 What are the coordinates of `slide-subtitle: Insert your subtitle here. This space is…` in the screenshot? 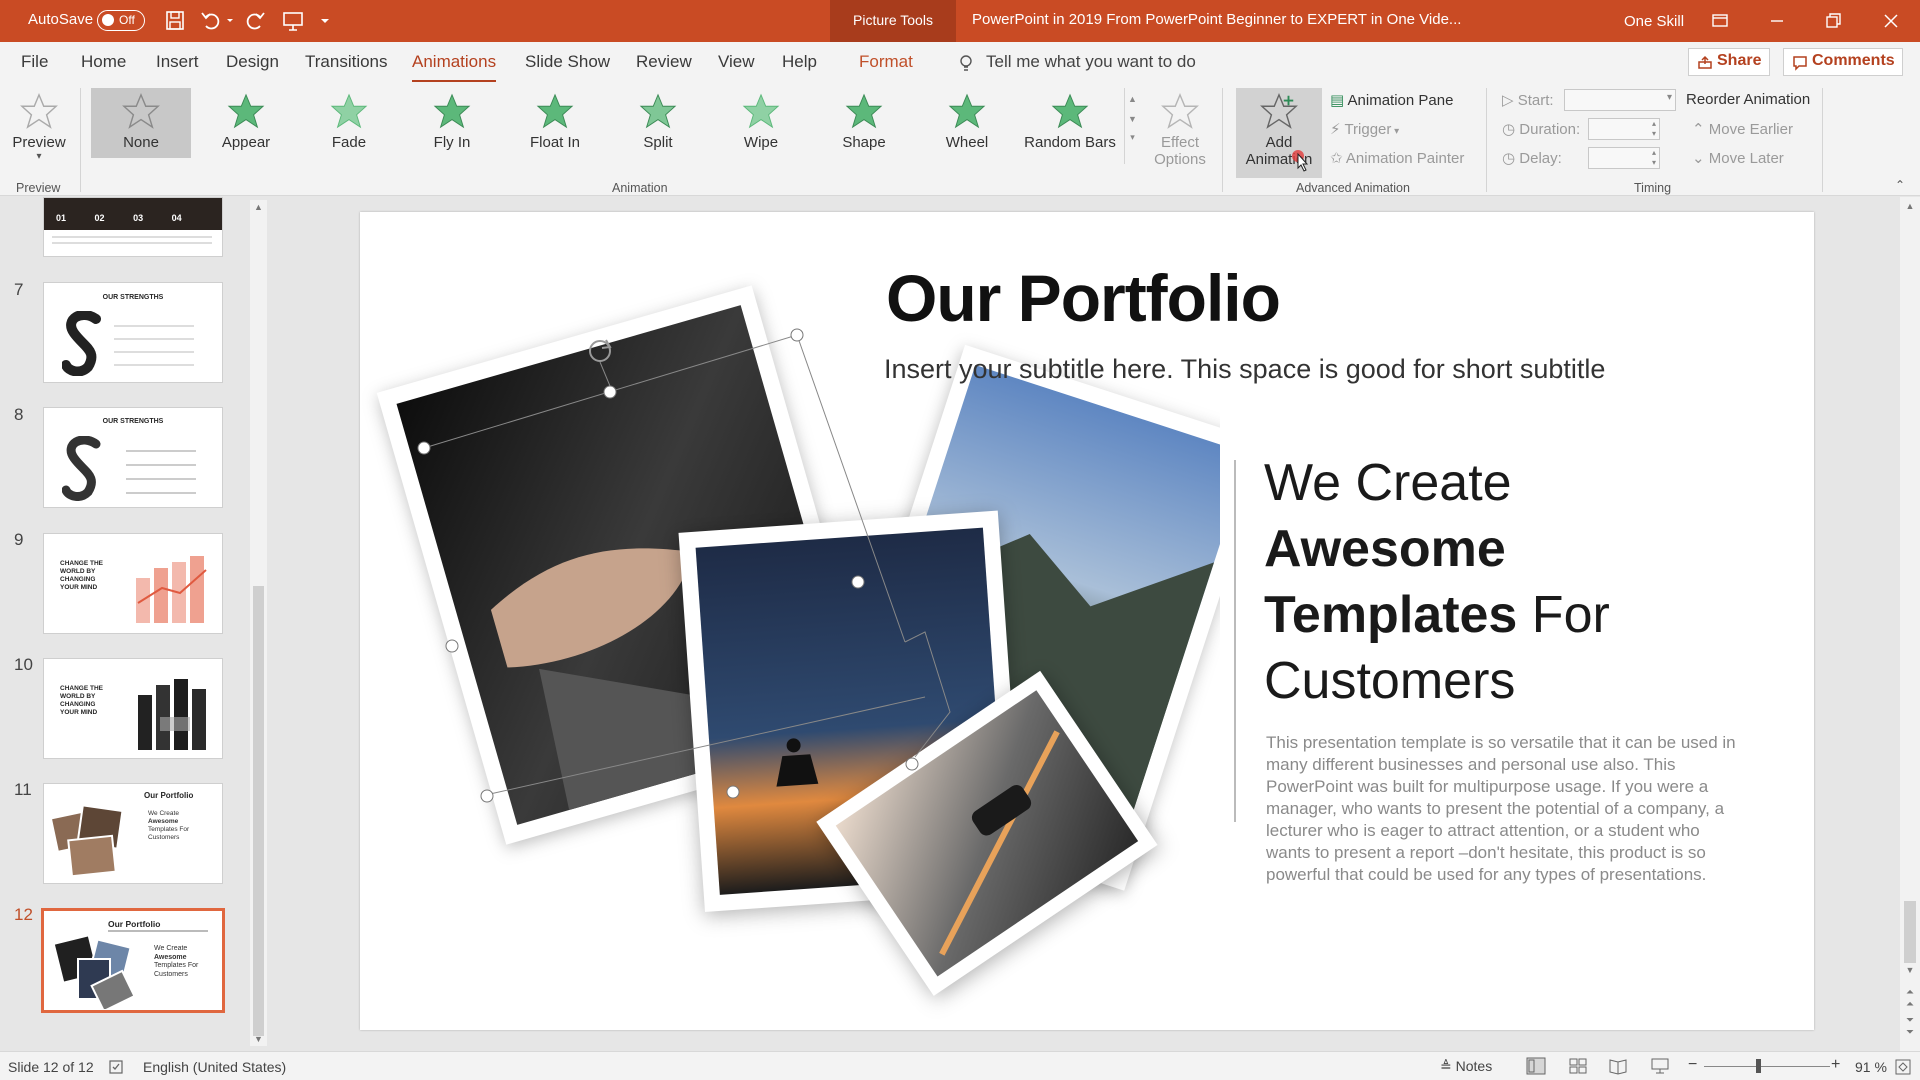 It's located at (1244, 369).